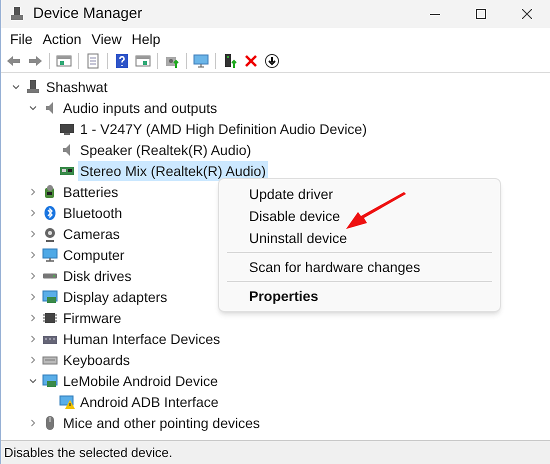 The image size is (550, 464). What do you see at coordinates (141, 338) in the screenshot?
I see `tree-item: Human Interface Devices` at bounding box center [141, 338].